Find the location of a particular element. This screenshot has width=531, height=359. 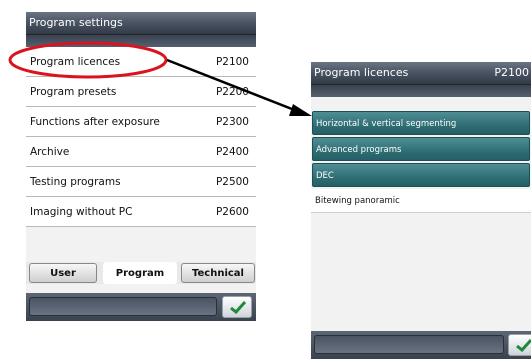

arrow-icon is located at coordinates (239, 87).